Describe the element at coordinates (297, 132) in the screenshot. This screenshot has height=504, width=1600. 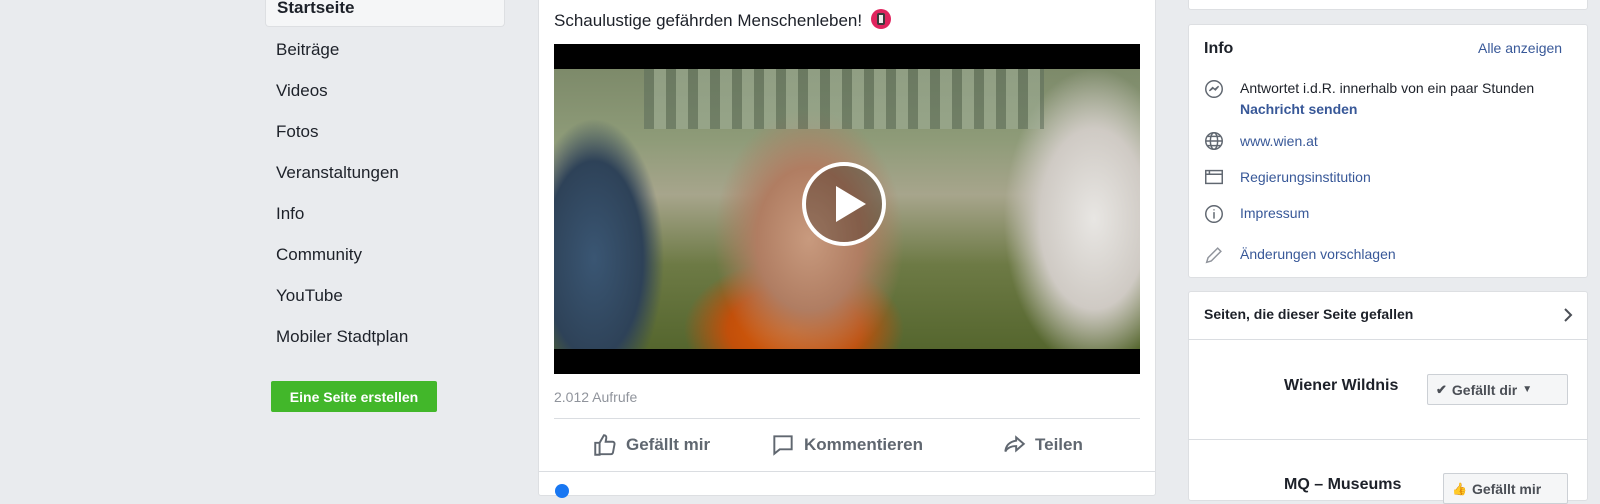
I see `nav-item-fotos: Fotos` at that location.